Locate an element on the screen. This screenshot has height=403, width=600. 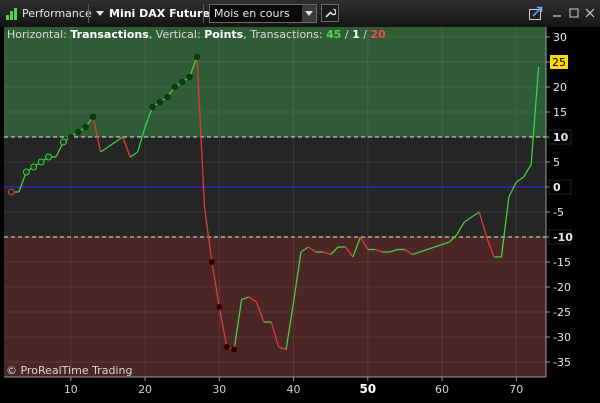
y-tick-label: 20 is located at coordinates (560, 87).